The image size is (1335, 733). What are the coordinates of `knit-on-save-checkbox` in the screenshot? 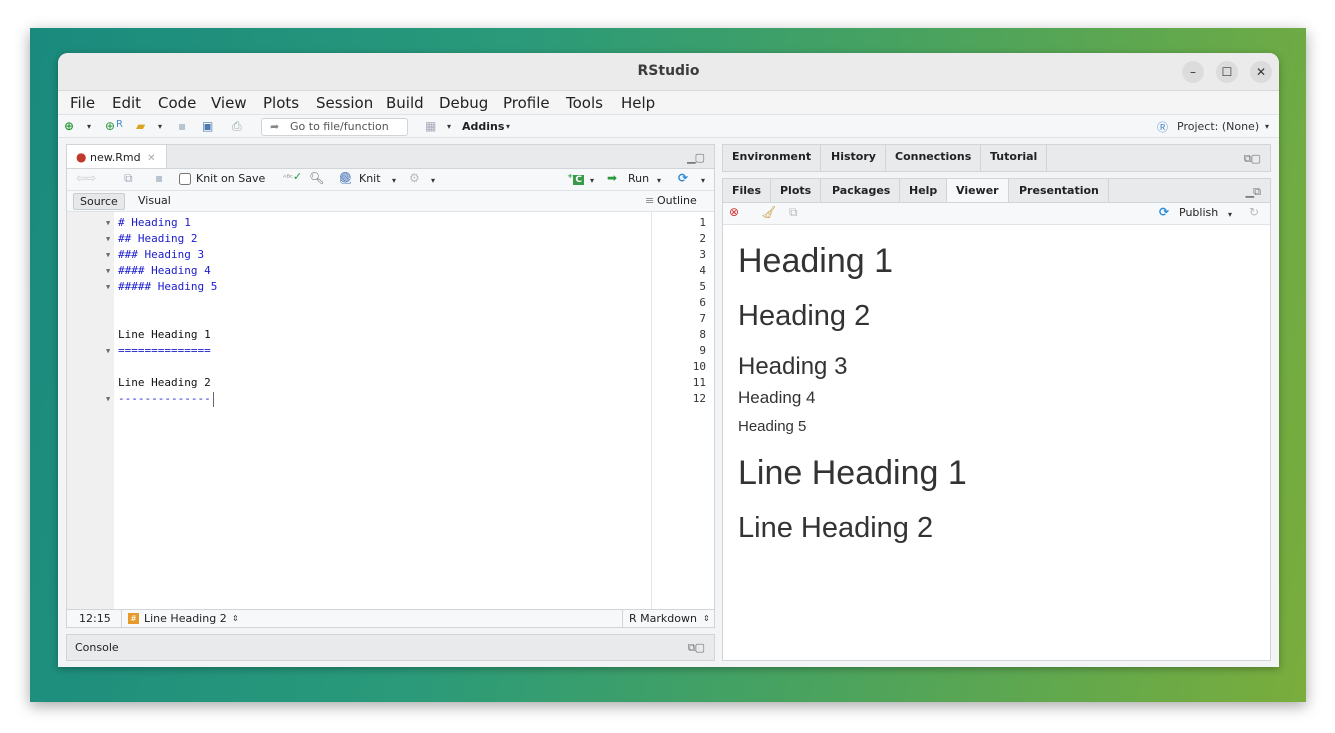 It's located at (185, 179).